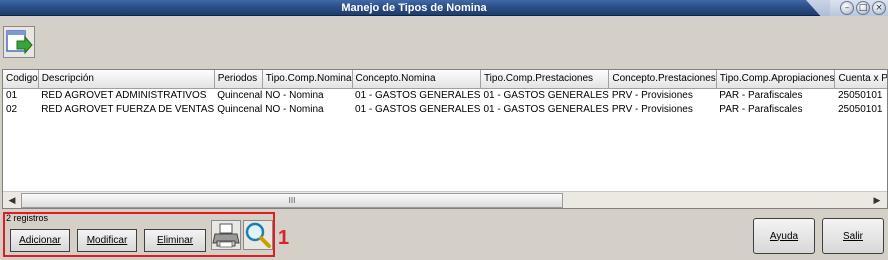  I want to click on search-button, so click(258, 235).